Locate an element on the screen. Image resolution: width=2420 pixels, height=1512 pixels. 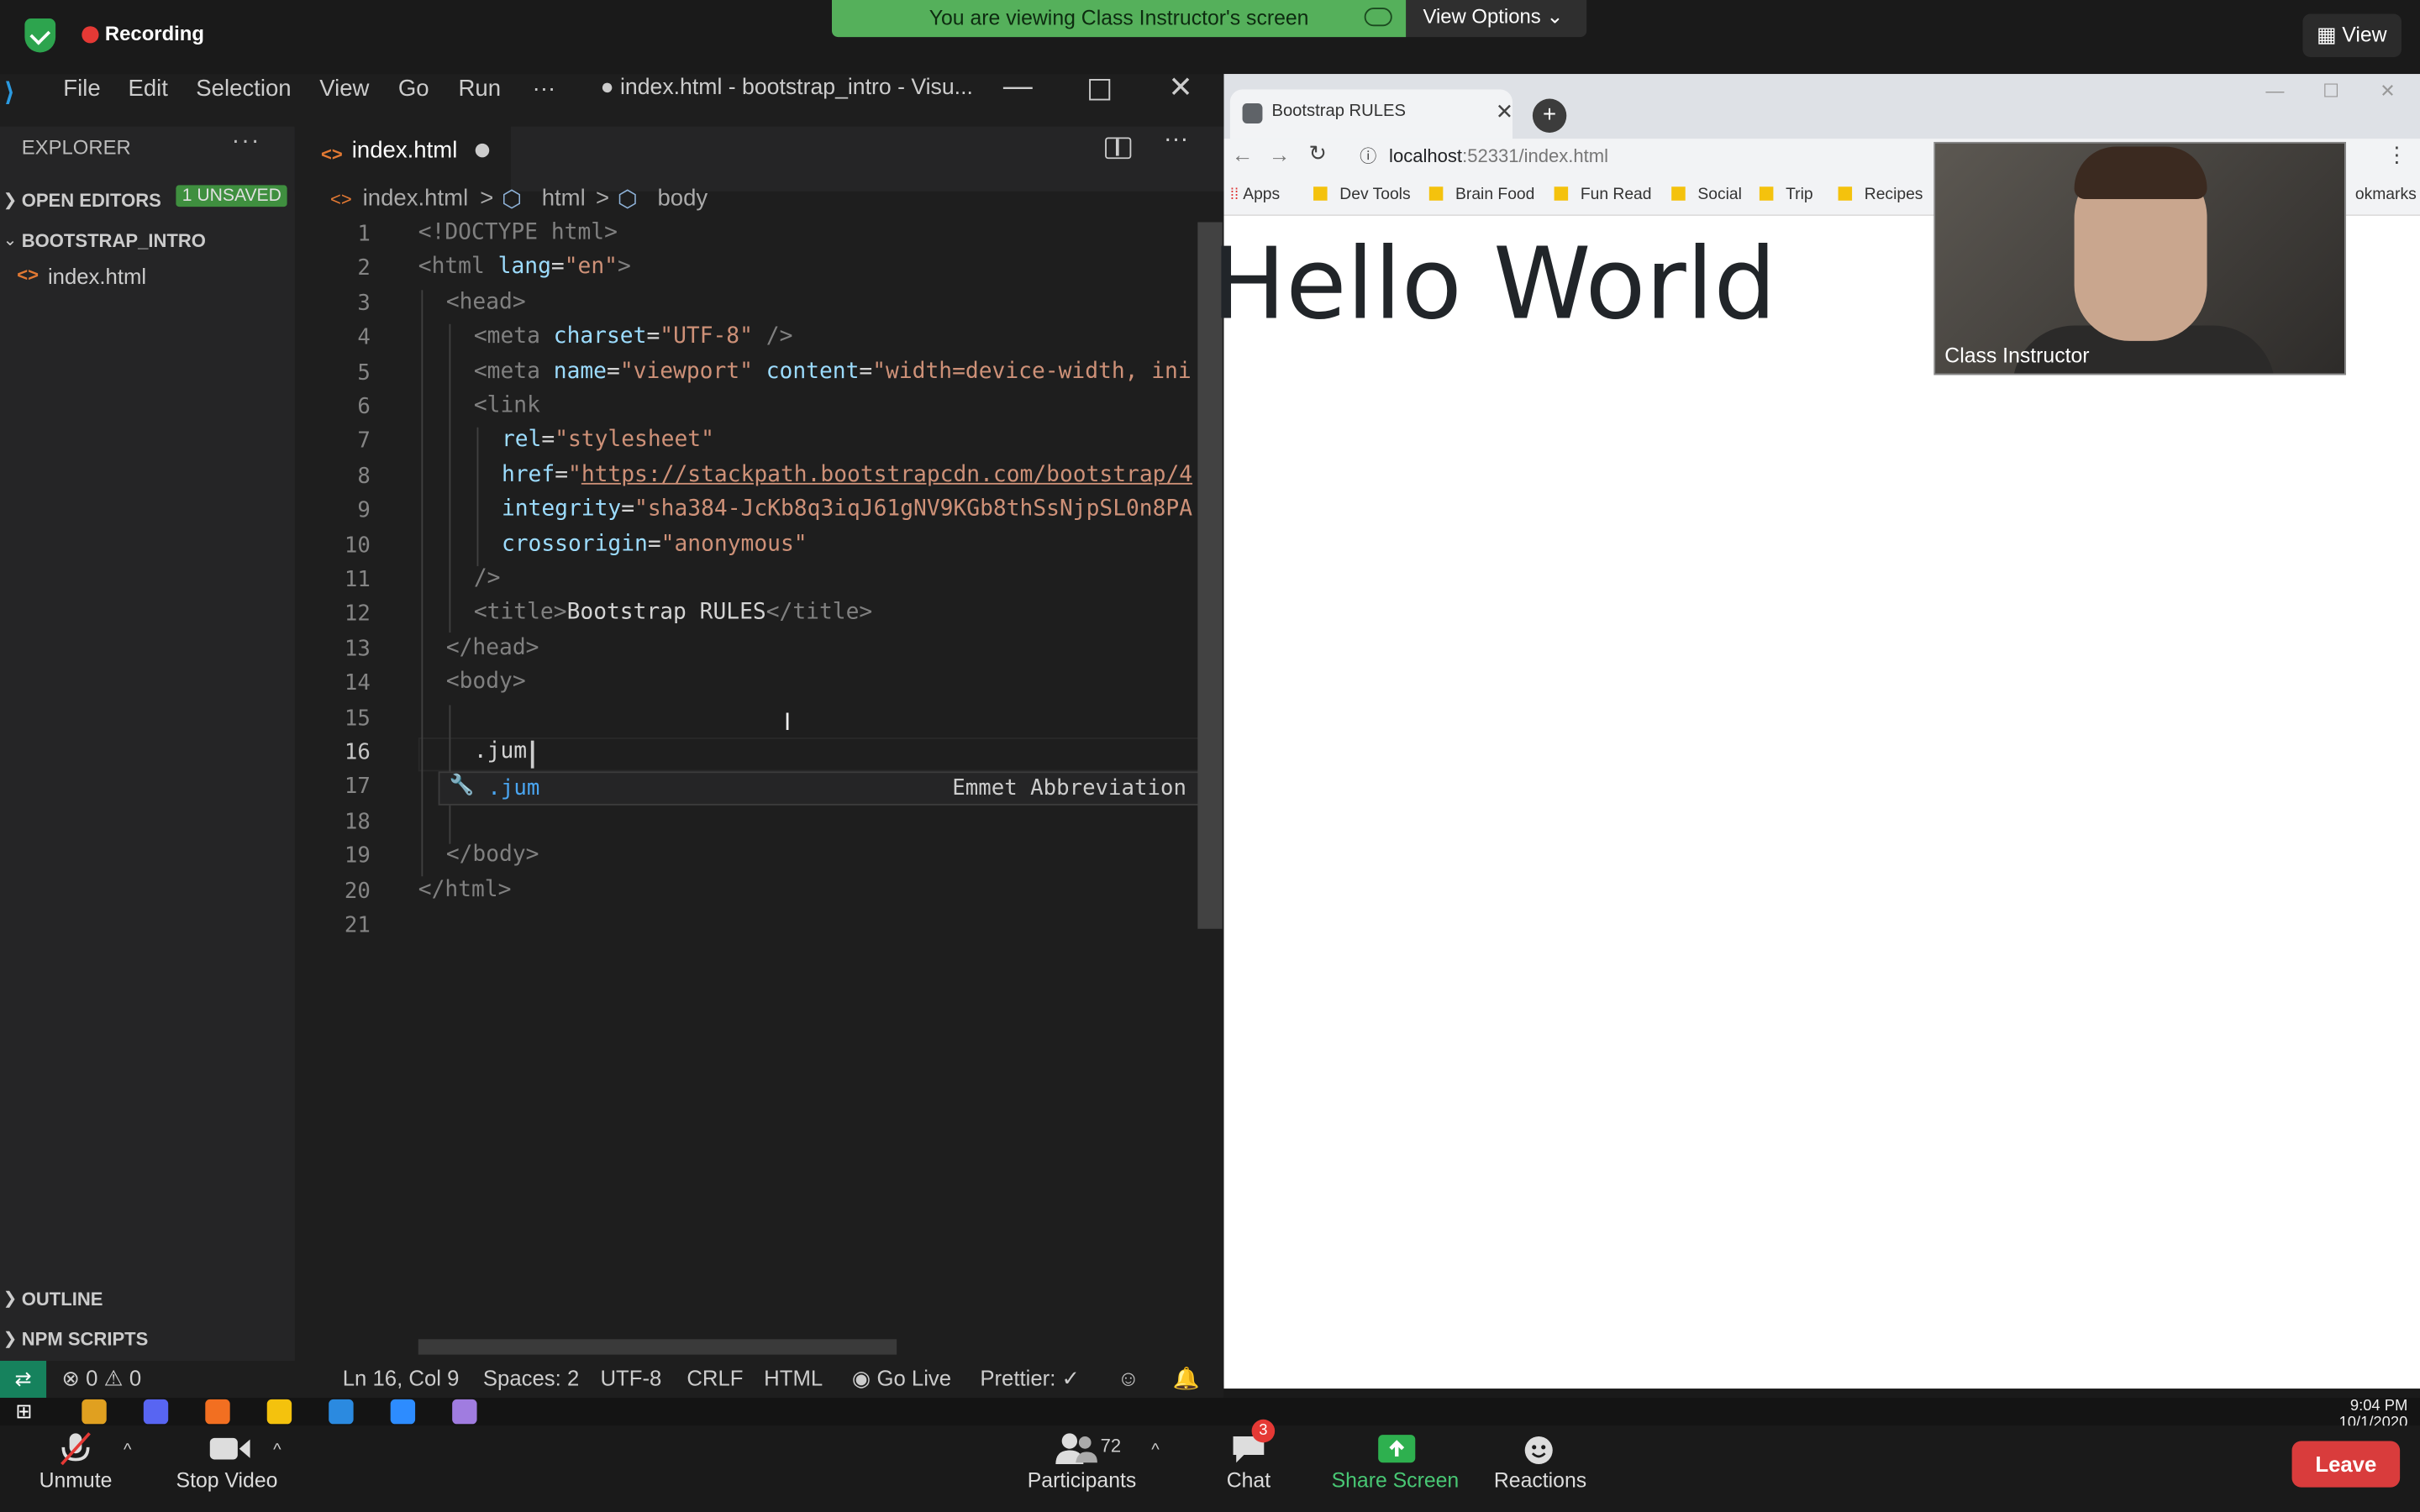
back-arrow-icon: ← is located at coordinates (1243, 154).